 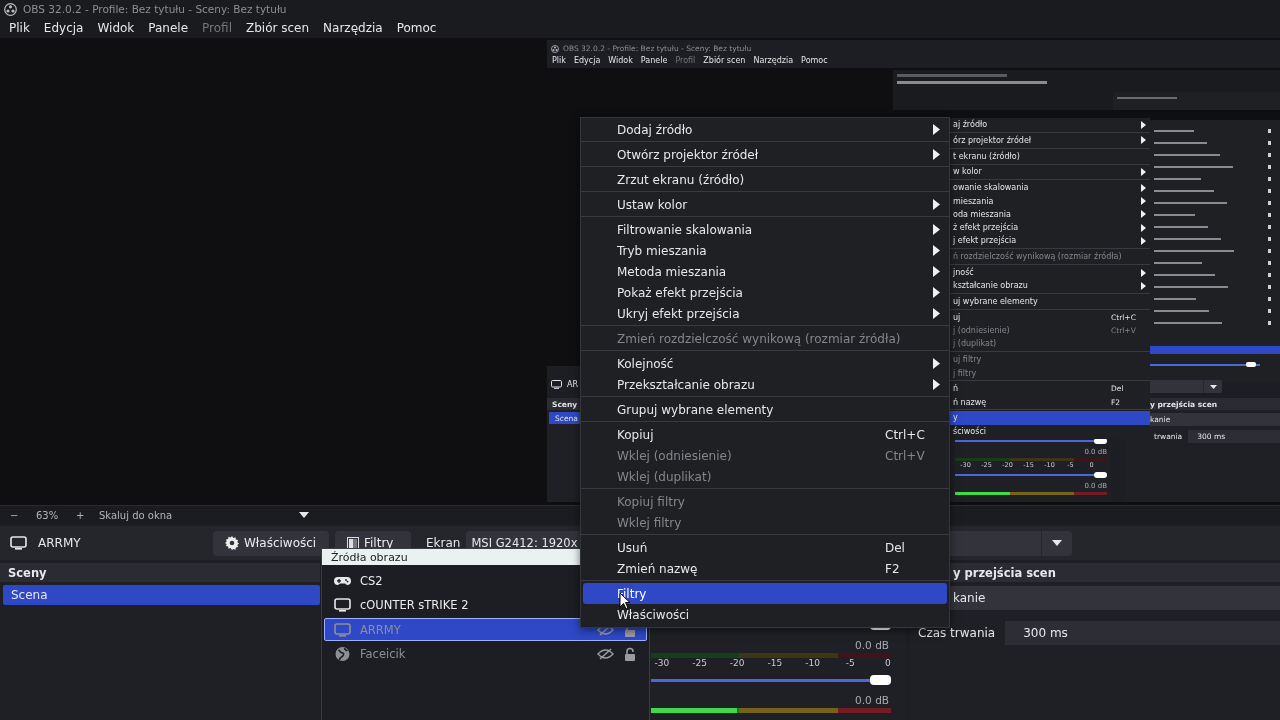 I want to click on menu-item: oda mieszania, so click(x=1050, y=214).